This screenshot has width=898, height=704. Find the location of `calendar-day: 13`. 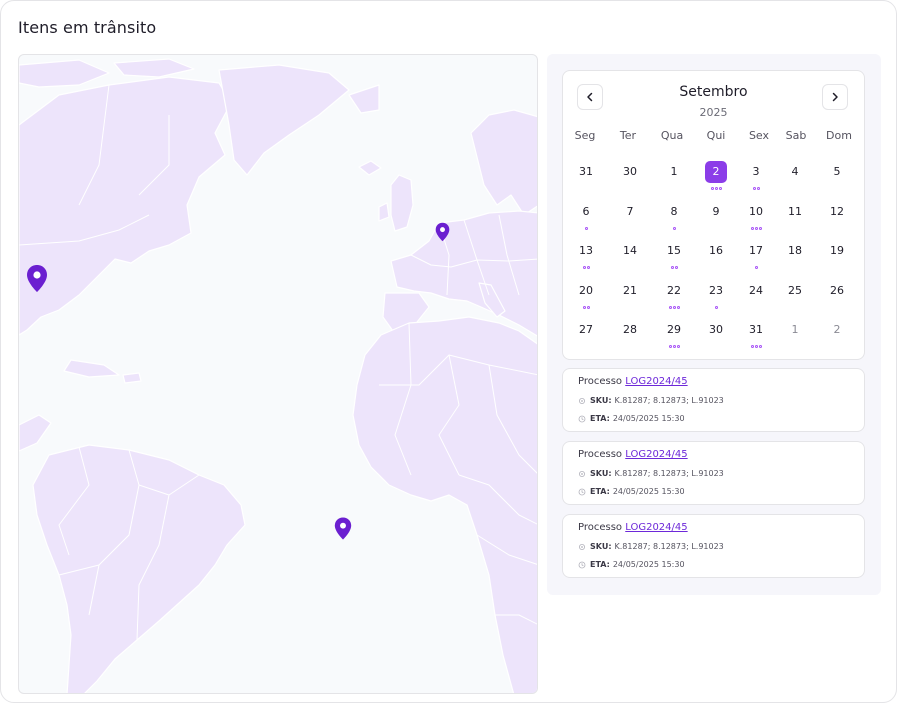

calendar-day: 13 is located at coordinates (586, 253).